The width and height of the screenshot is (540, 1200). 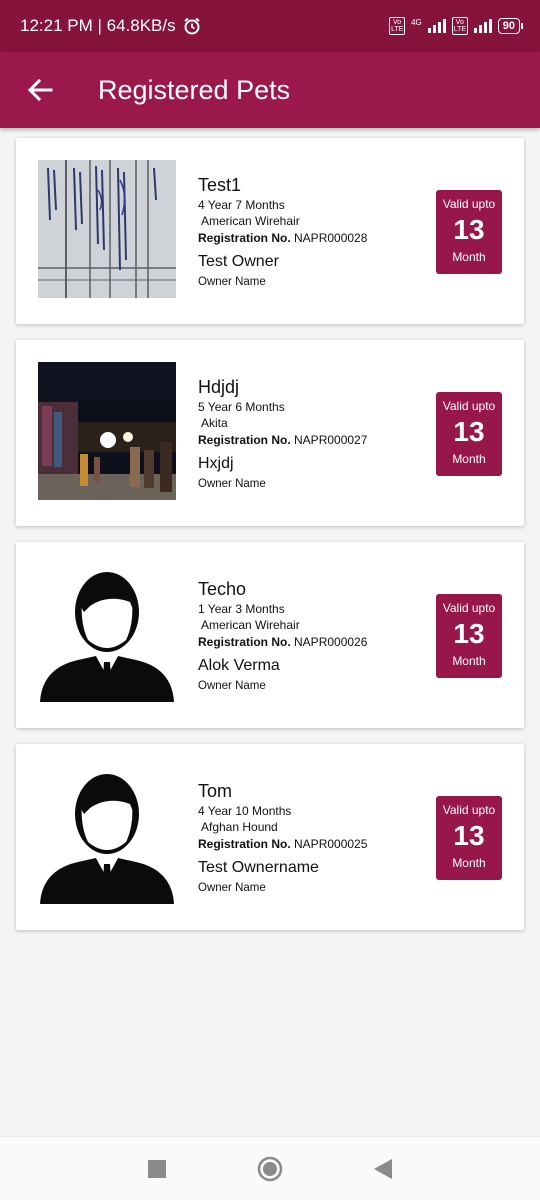 What do you see at coordinates (238, 261) in the screenshot?
I see `owner-name: Test Owner` at bounding box center [238, 261].